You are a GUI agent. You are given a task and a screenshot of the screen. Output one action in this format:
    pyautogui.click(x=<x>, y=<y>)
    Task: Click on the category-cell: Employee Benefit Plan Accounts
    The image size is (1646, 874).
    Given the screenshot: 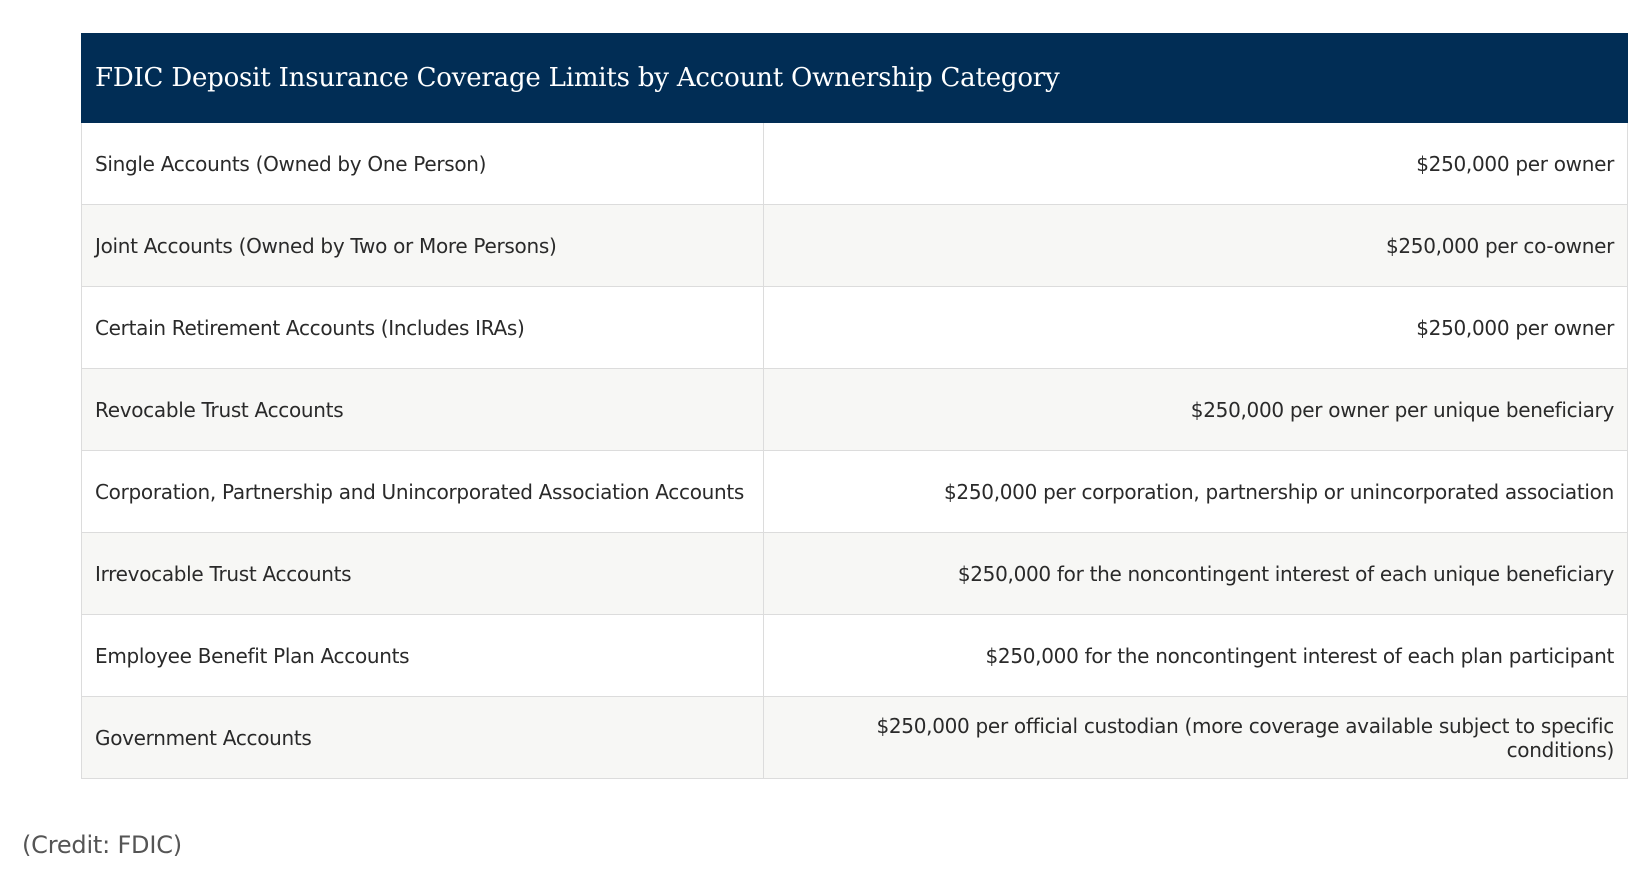 What is the action you would take?
    pyautogui.click(x=422, y=655)
    